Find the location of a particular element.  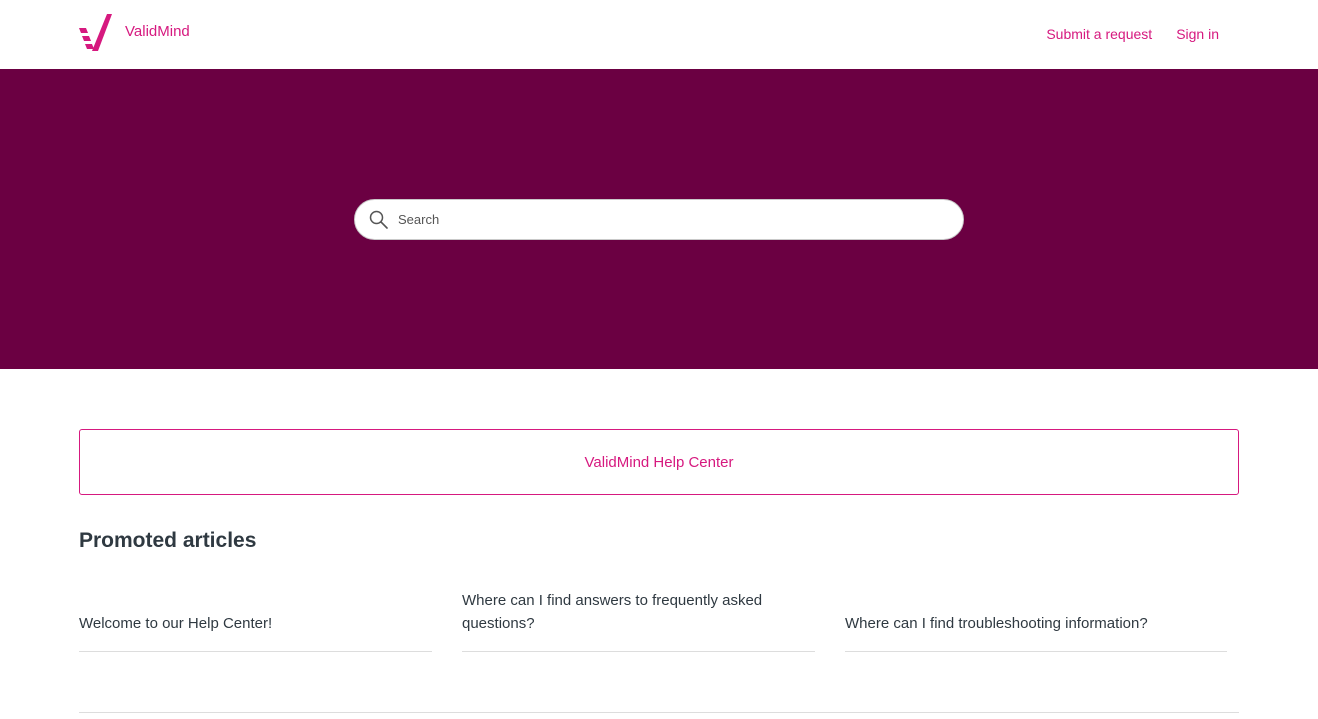

promoted-article-link: Welcome to our Help Center! is located at coordinates (175, 623).